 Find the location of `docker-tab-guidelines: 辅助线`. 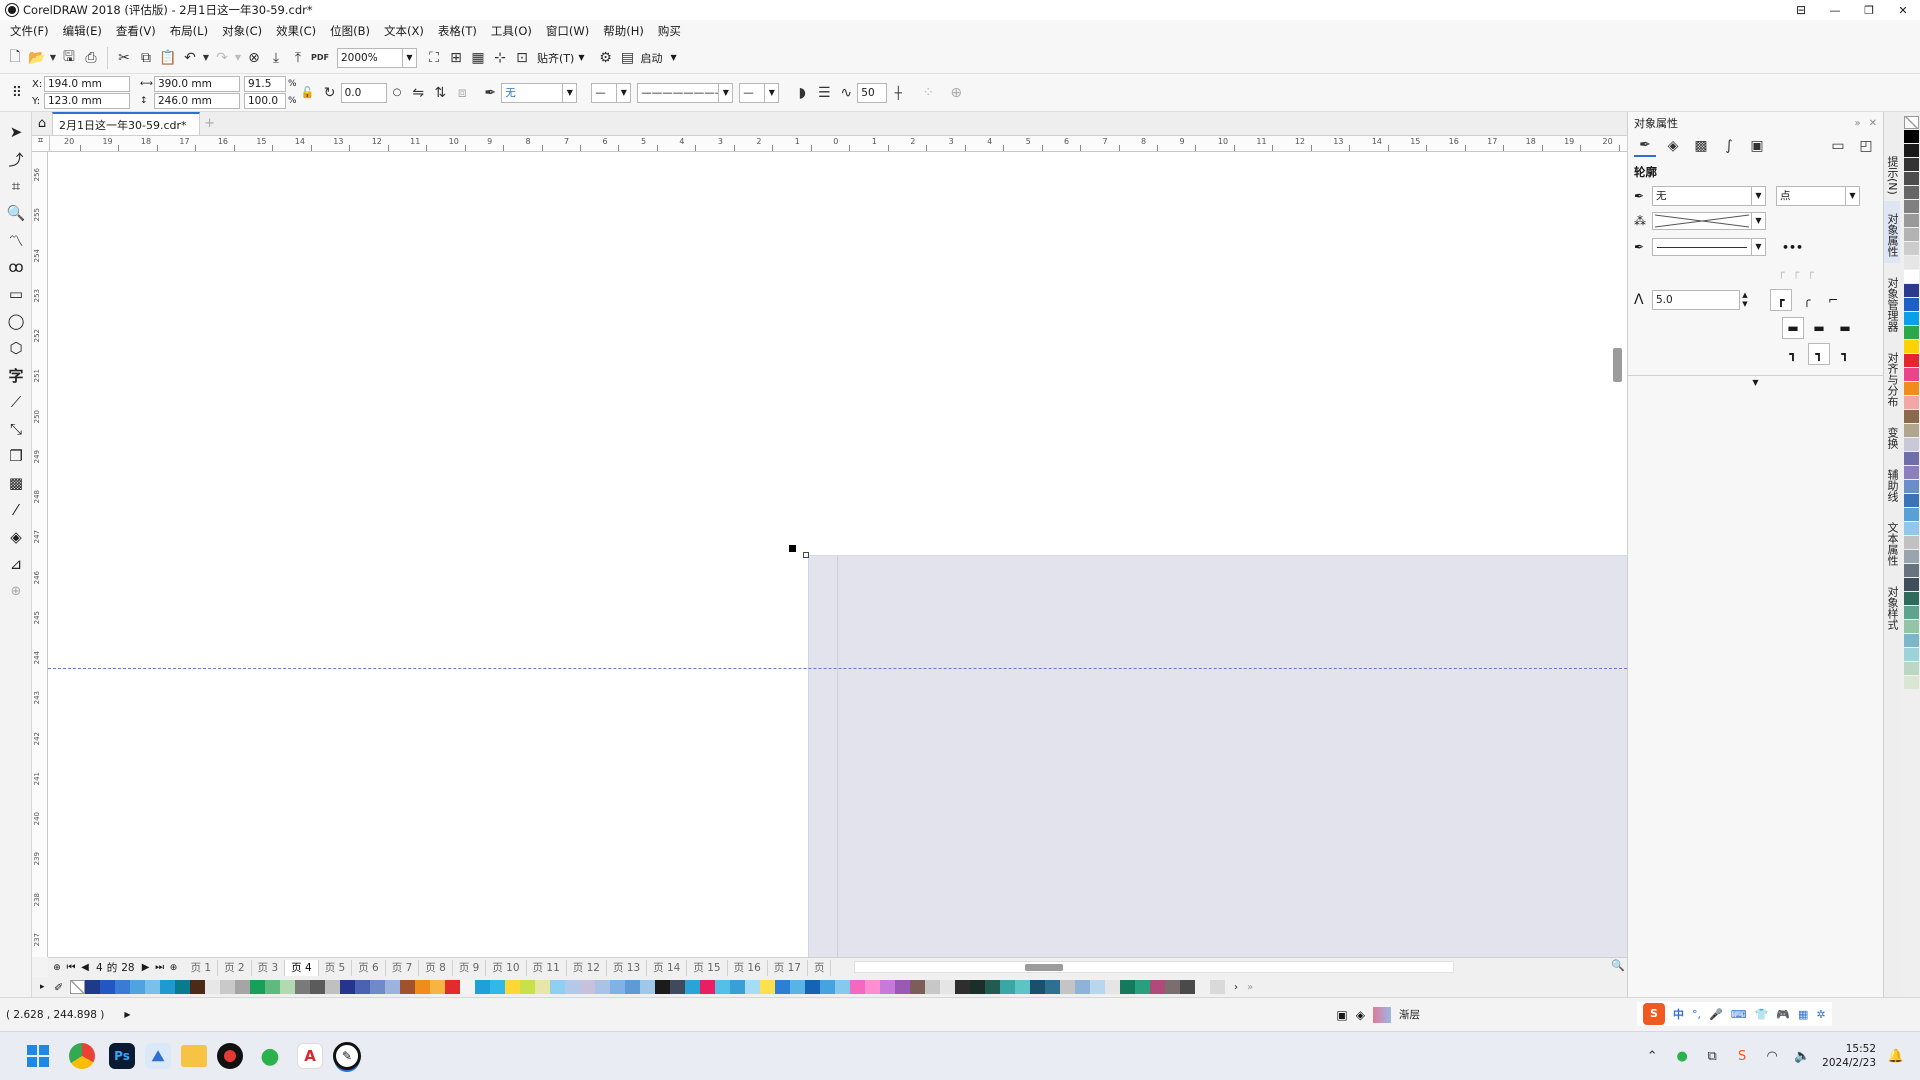

docker-tab-guidelines: 辅助线 is located at coordinates (1892, 481).